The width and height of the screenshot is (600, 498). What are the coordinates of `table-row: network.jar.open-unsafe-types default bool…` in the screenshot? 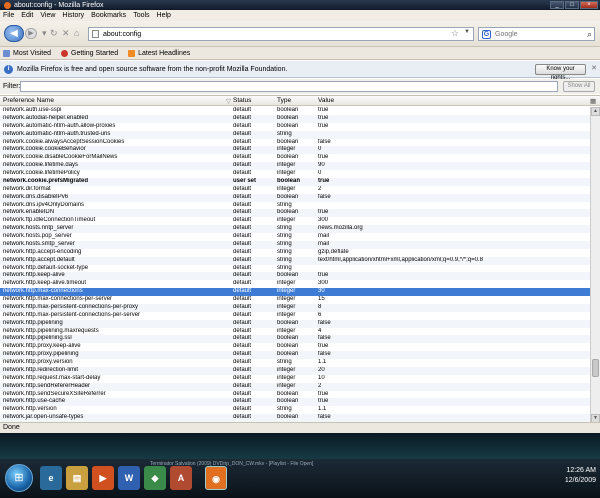 It's located at (295, 418).